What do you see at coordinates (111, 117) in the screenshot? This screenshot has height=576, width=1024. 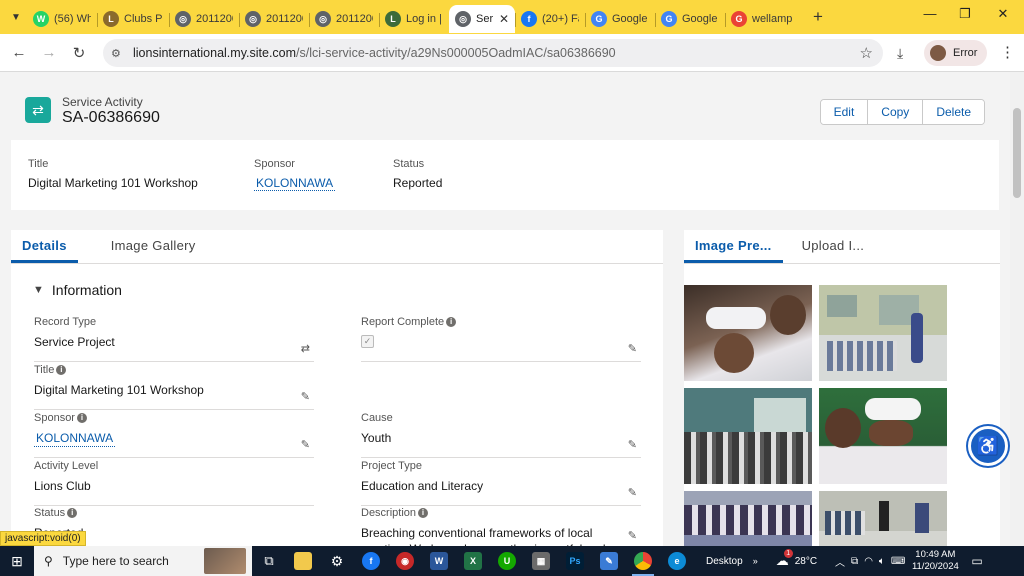 I see `record-name: SA-06386690` at bounding box center [111, 117].